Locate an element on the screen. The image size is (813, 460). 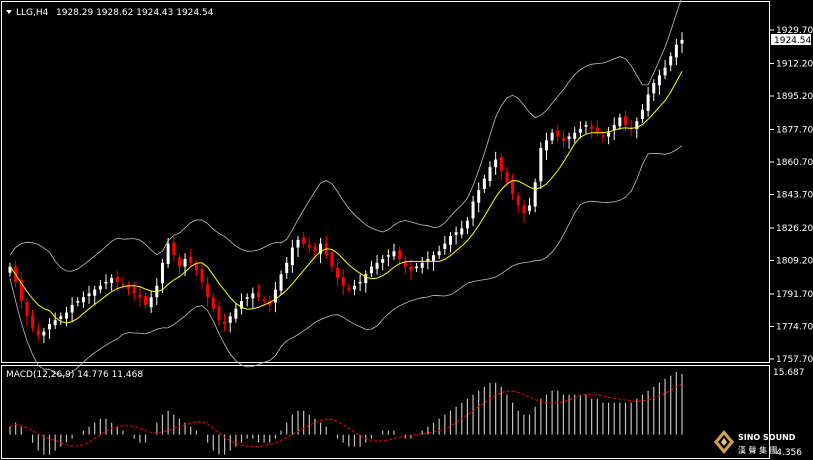
price-tick-label: 1774.70 is located at coordinates (794, 327).